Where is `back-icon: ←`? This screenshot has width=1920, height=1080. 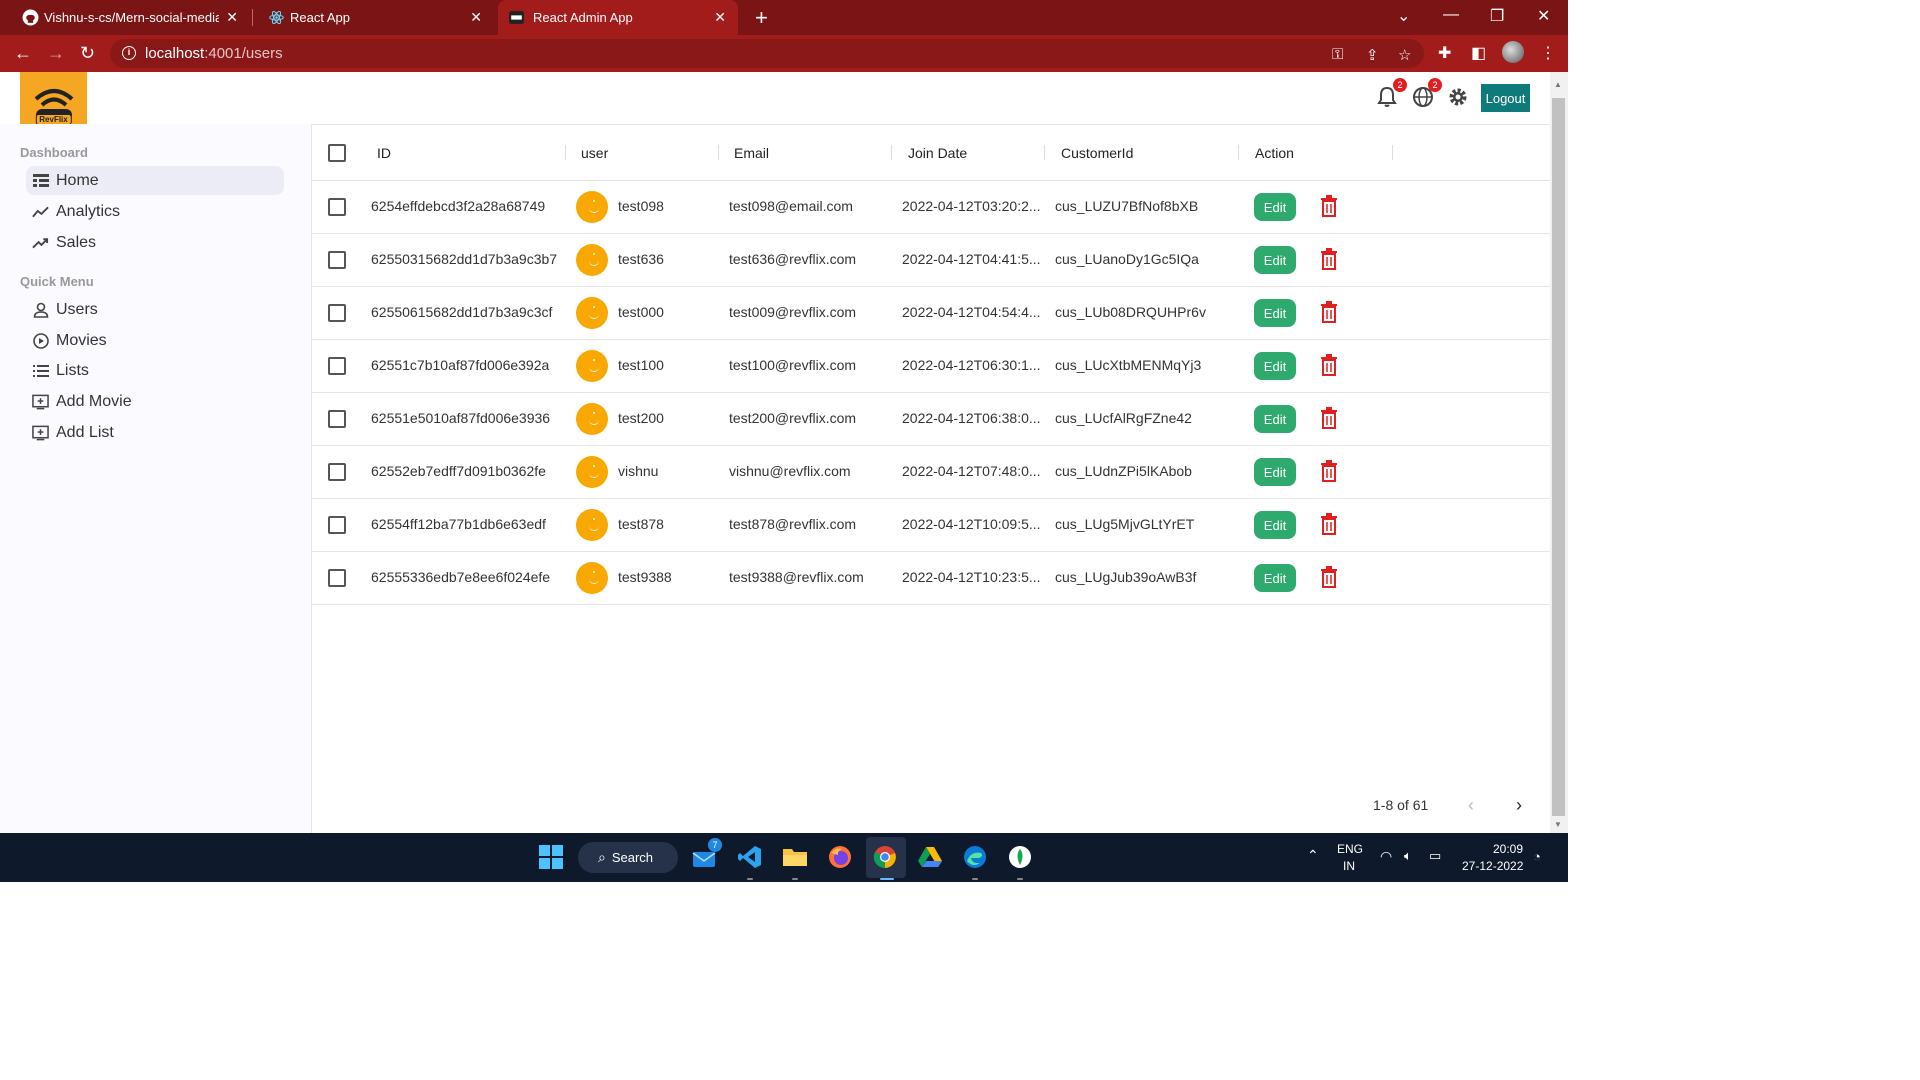
back-icon: ← is located at coordinates (23, 53).